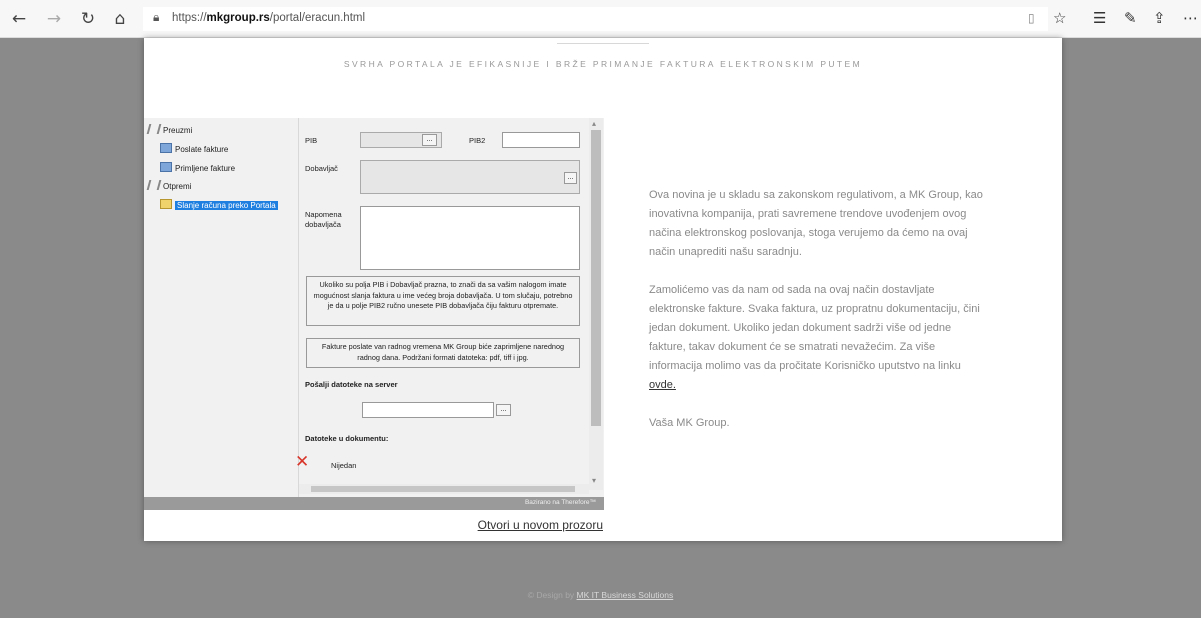 This screenshot has height=618, width=1201. I want to click on upload-section-title: Pošalji datoteke na server, so click(351, 384).